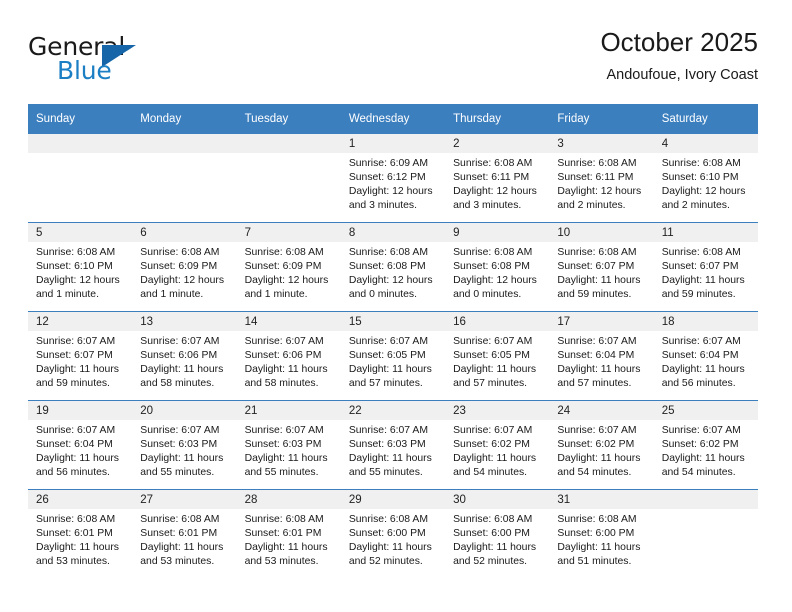 The height and width of the screenshot is (612, 792). I want to click on sunrise-time: Sunrise: 6:07 AM, so click(597, 341).